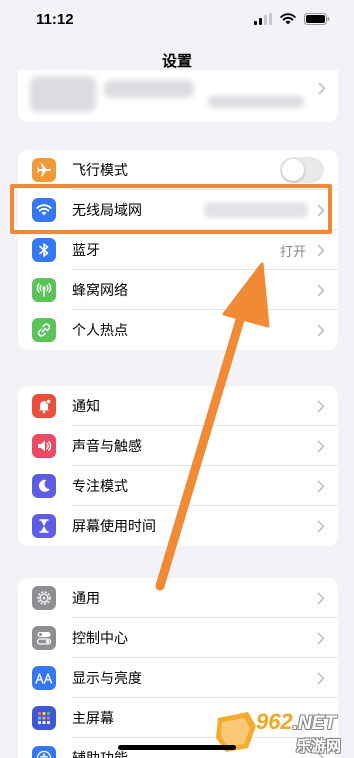 This screenshot has width=354, height=758. I want to click on control-center-label: 控制中心, so click(100, 639).